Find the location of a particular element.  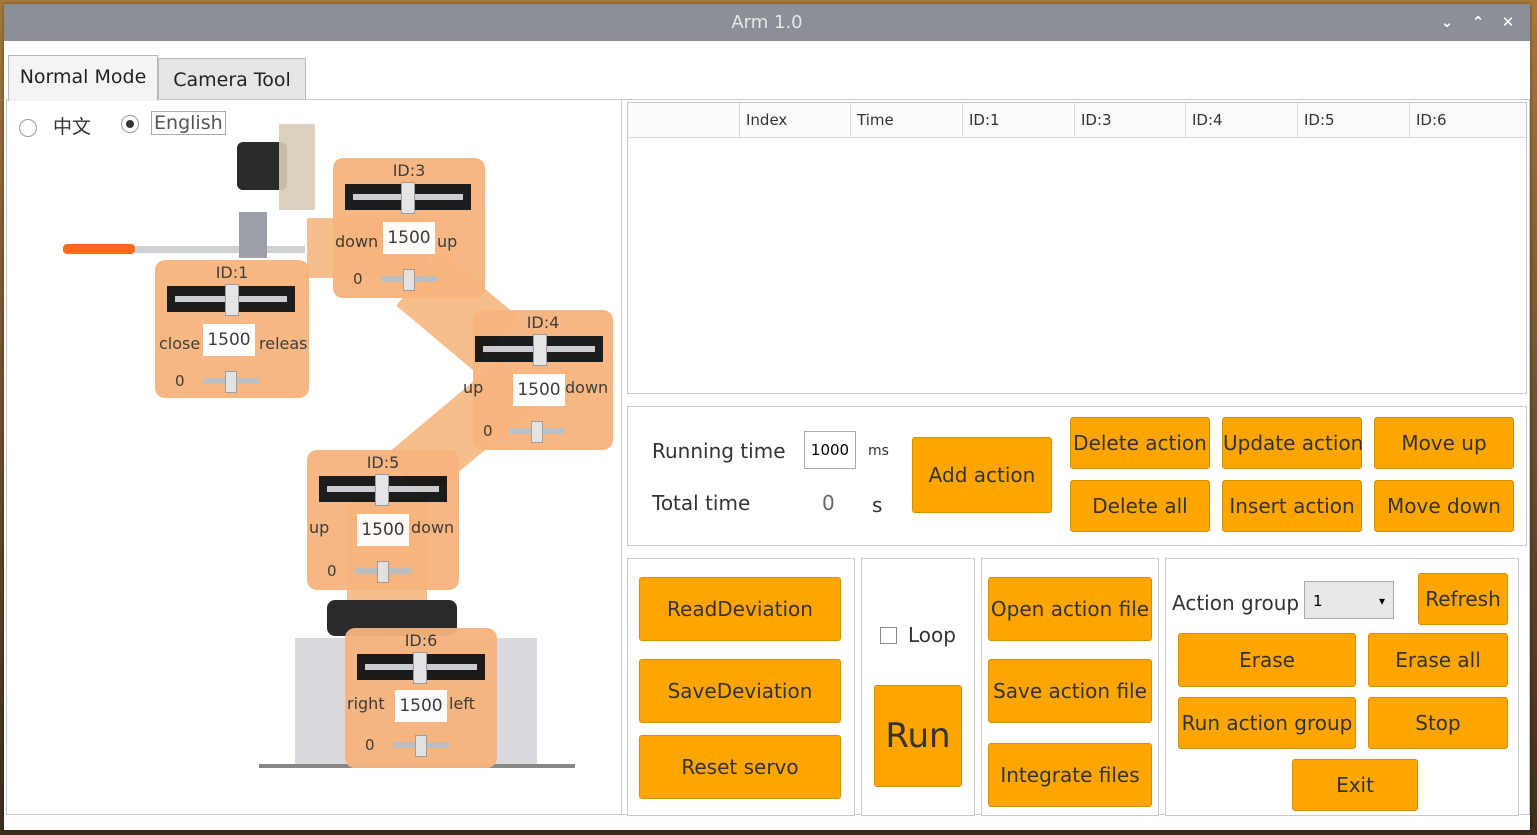

gripper-finger is located at coordinates (99, 249).